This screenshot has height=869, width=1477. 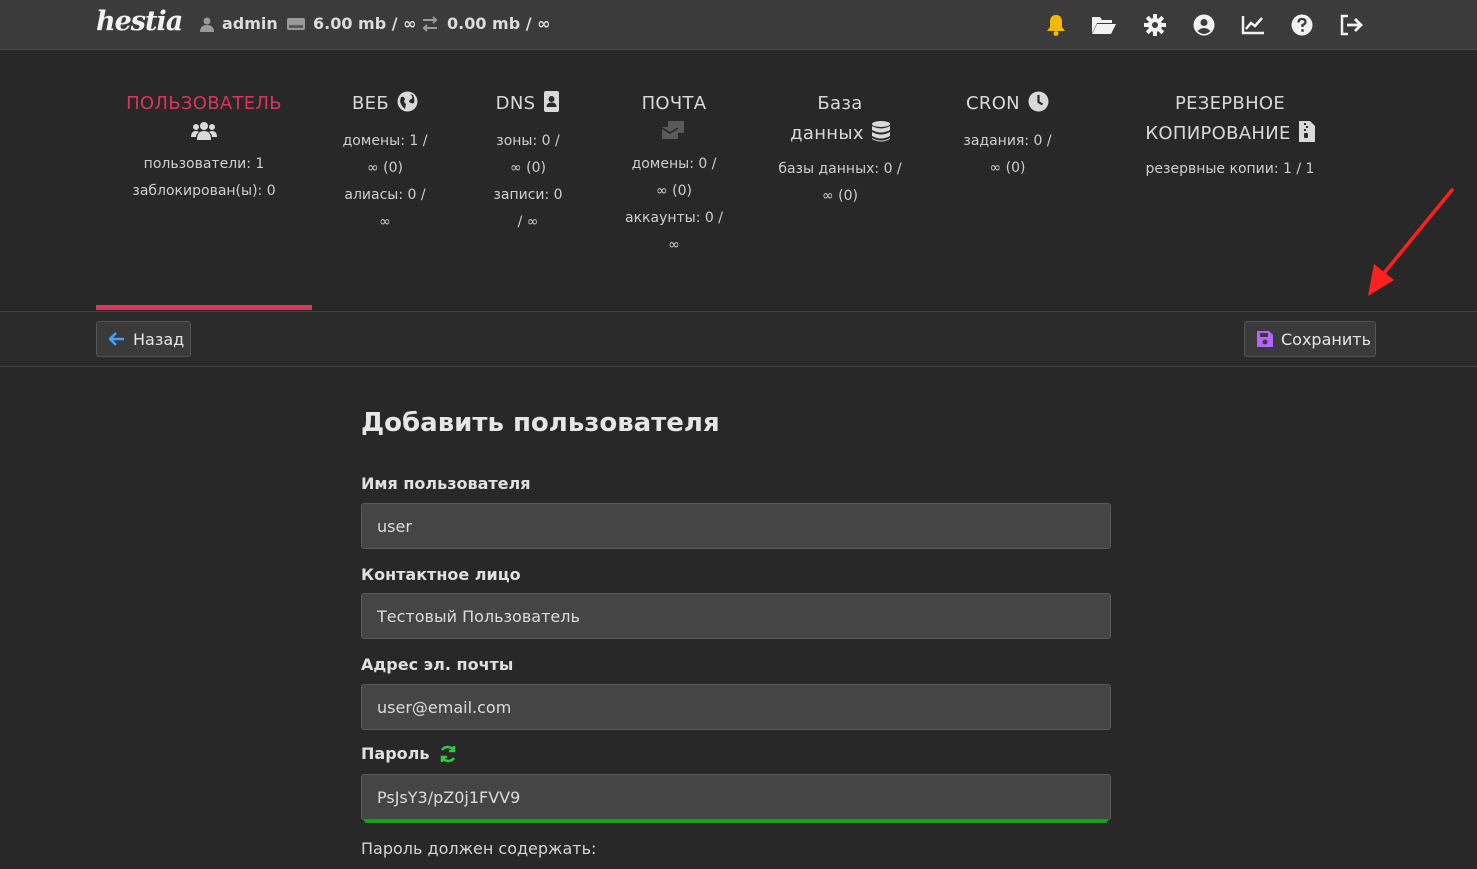 What do you see at coordinates (394, 526) in the screenshot?
I see `username-value: user` at bounding box center [394, 526].